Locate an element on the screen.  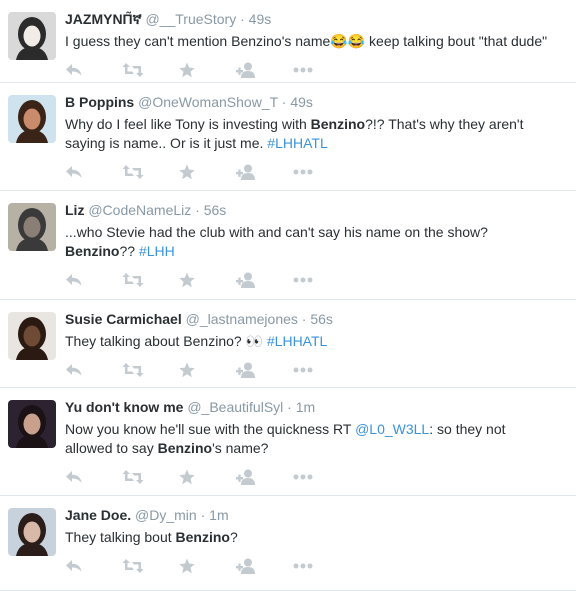
tweet-header: JAZMYNΠ̃ኛ @__TrueStory · 49s is located at coordinates (314, 19).